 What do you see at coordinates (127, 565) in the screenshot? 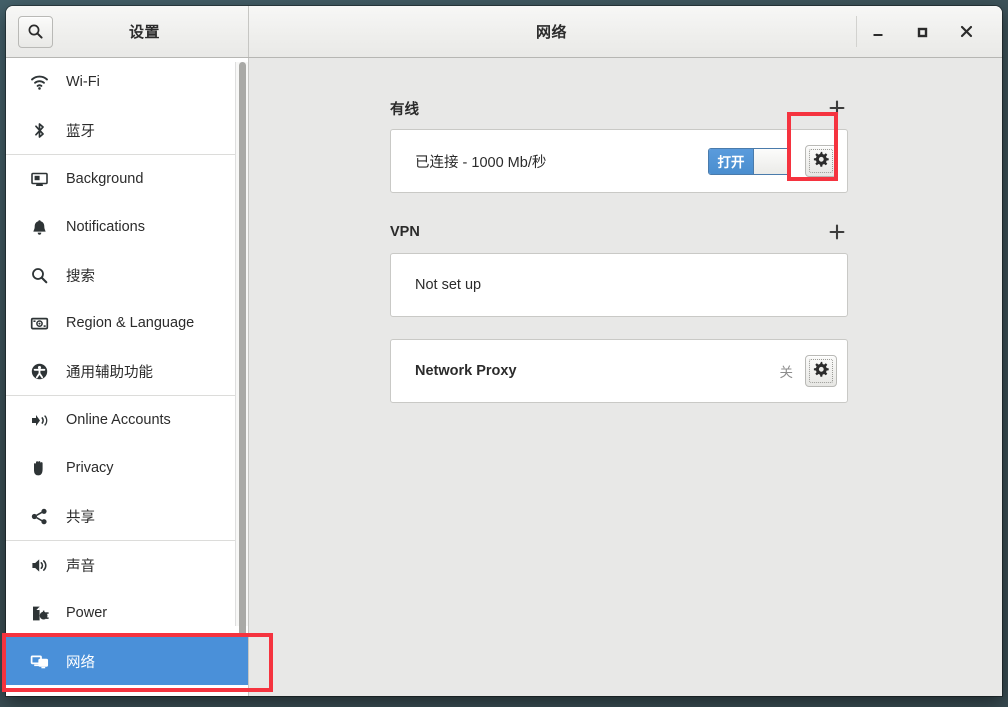
I see `sidebar-item-sound: 声音` at bounding box center [127, 565].